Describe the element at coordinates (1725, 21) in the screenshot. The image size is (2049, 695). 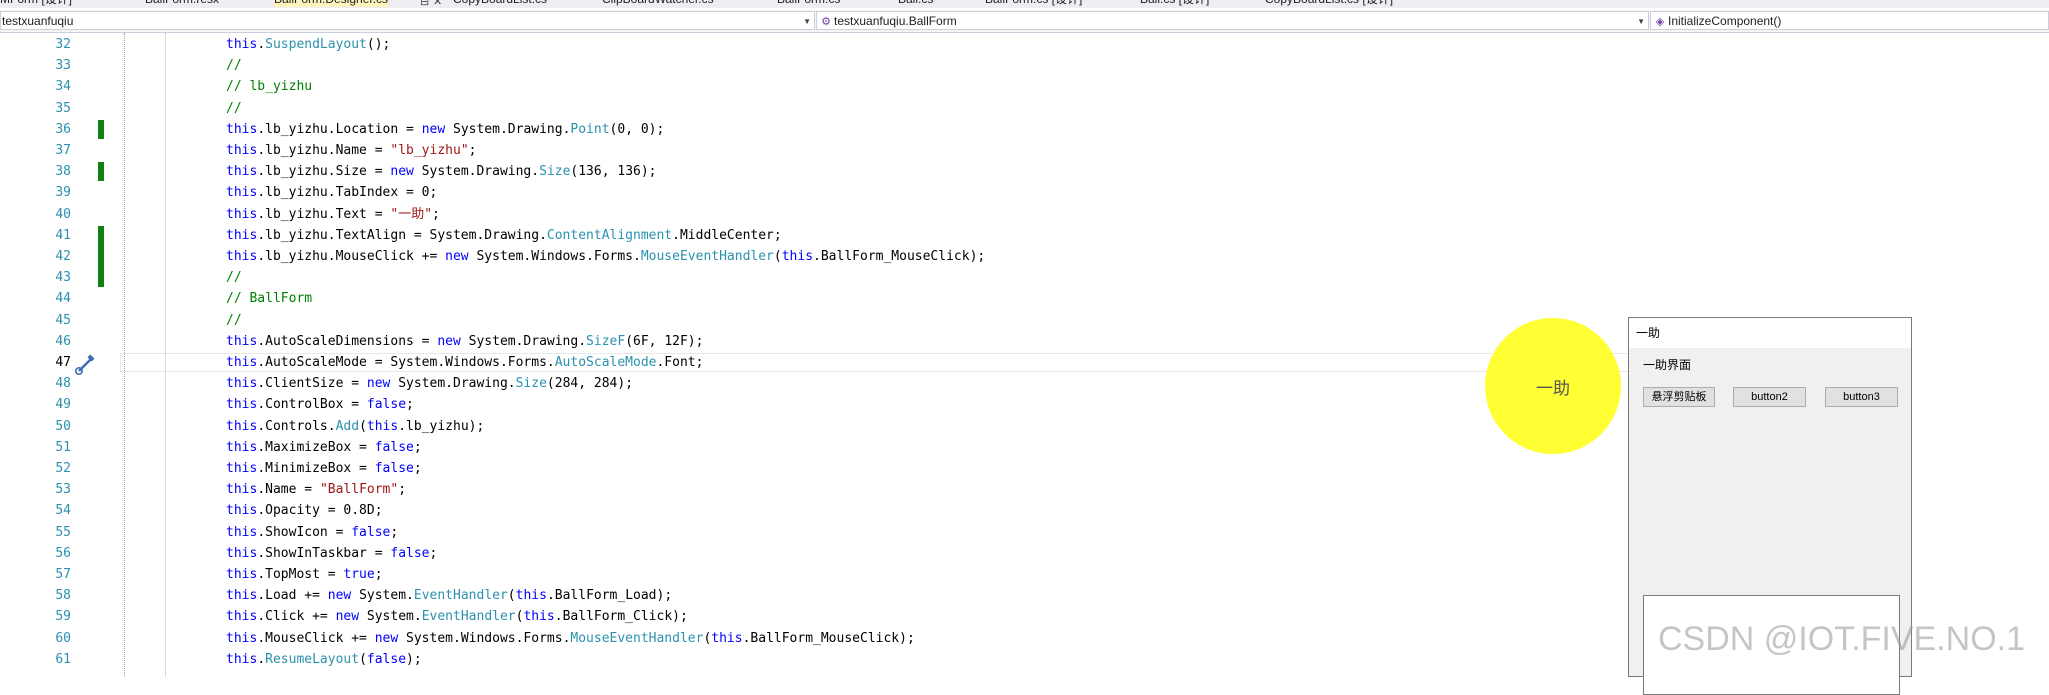
I see `member-name: InitializeComponent()` at that location.